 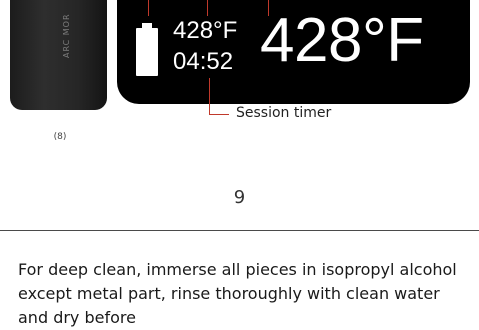 What do you see at coordinates (284, 113) in the screenshot?
I see `callout-label-session-timer: Session timer` at bounding box center [284, 113].